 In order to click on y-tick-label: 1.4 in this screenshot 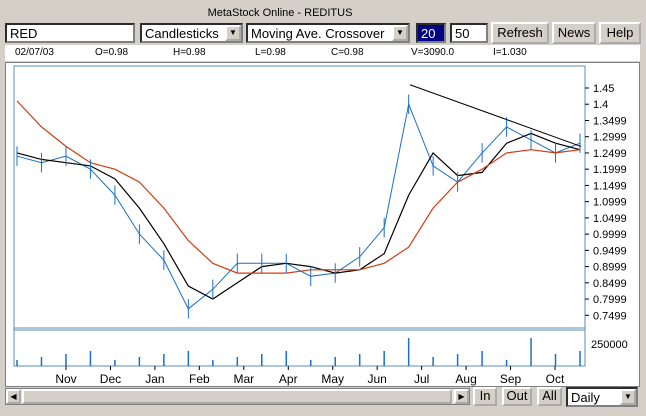, I will do `click(600, 105)`.